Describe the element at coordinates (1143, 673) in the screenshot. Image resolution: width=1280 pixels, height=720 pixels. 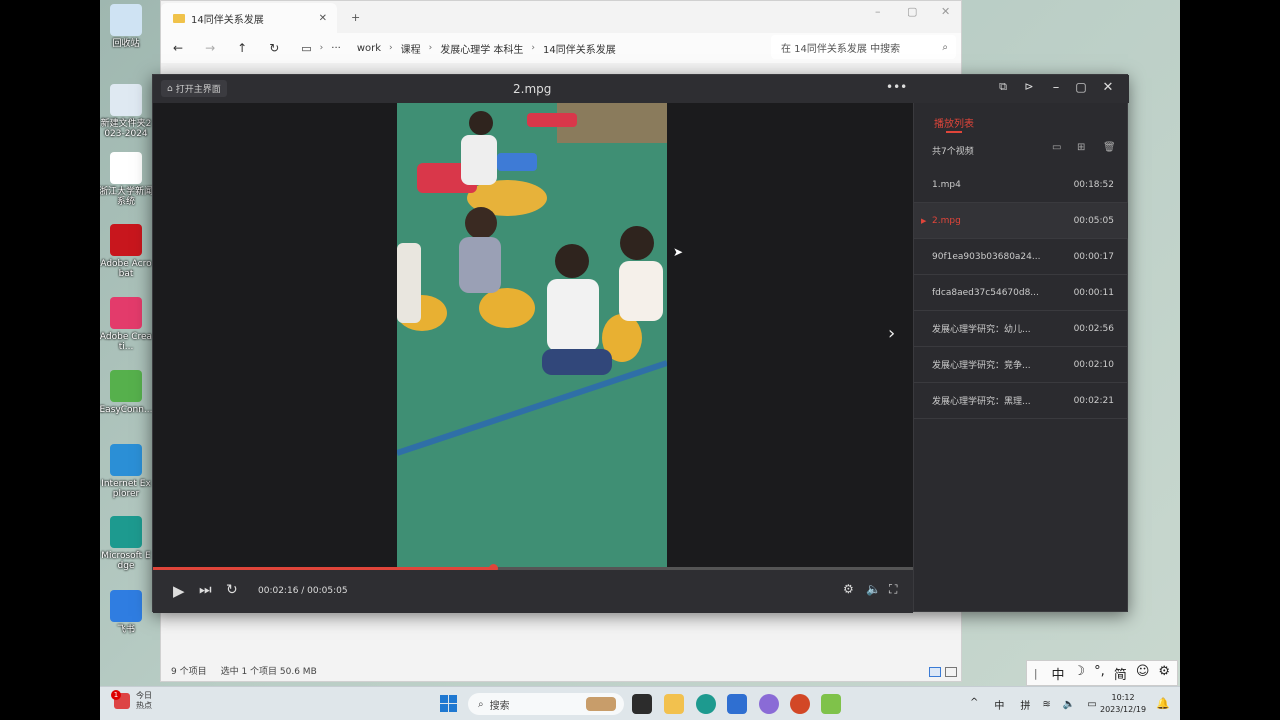
I see `ime-button: ☺` at that location.